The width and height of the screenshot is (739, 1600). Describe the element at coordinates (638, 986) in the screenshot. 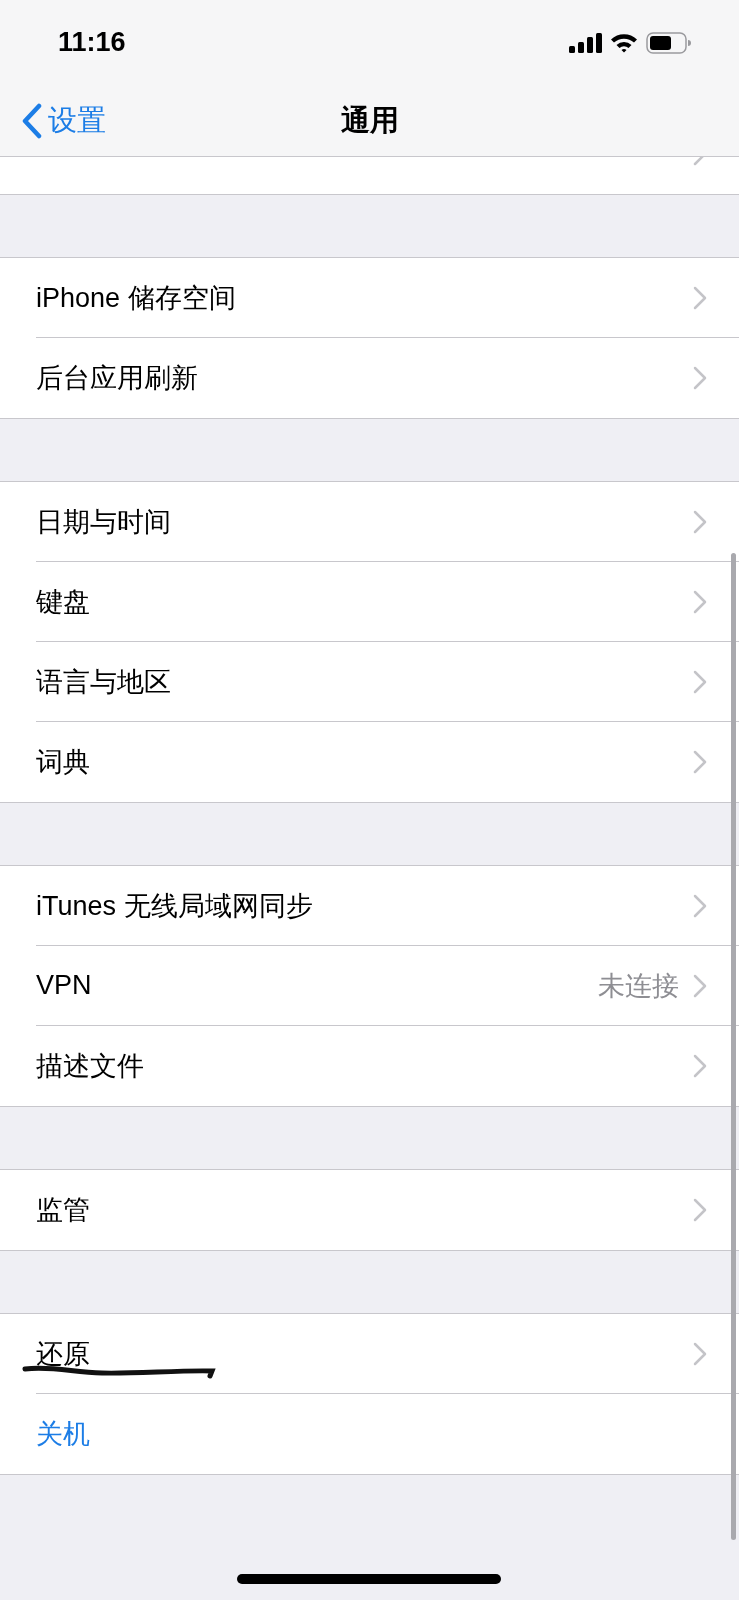

I see `row-value: 未连接` at that location.